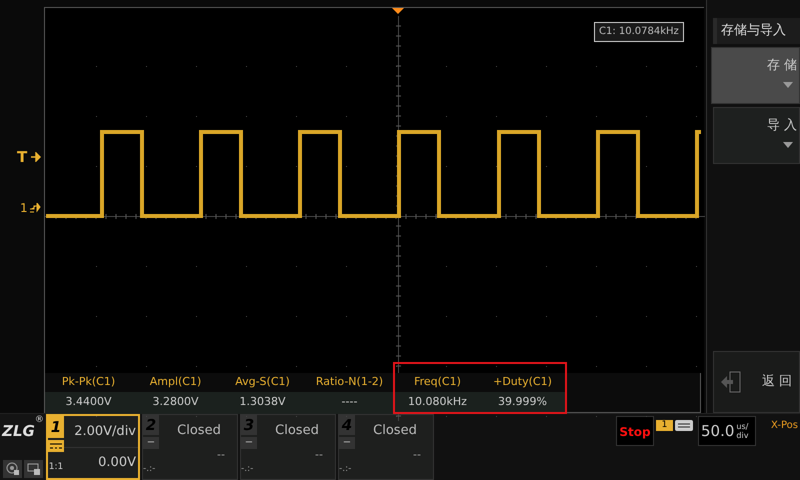 The width and height of the screenshot is (800, 480). I want to click on back-button: 返 回, so click(756, 382).